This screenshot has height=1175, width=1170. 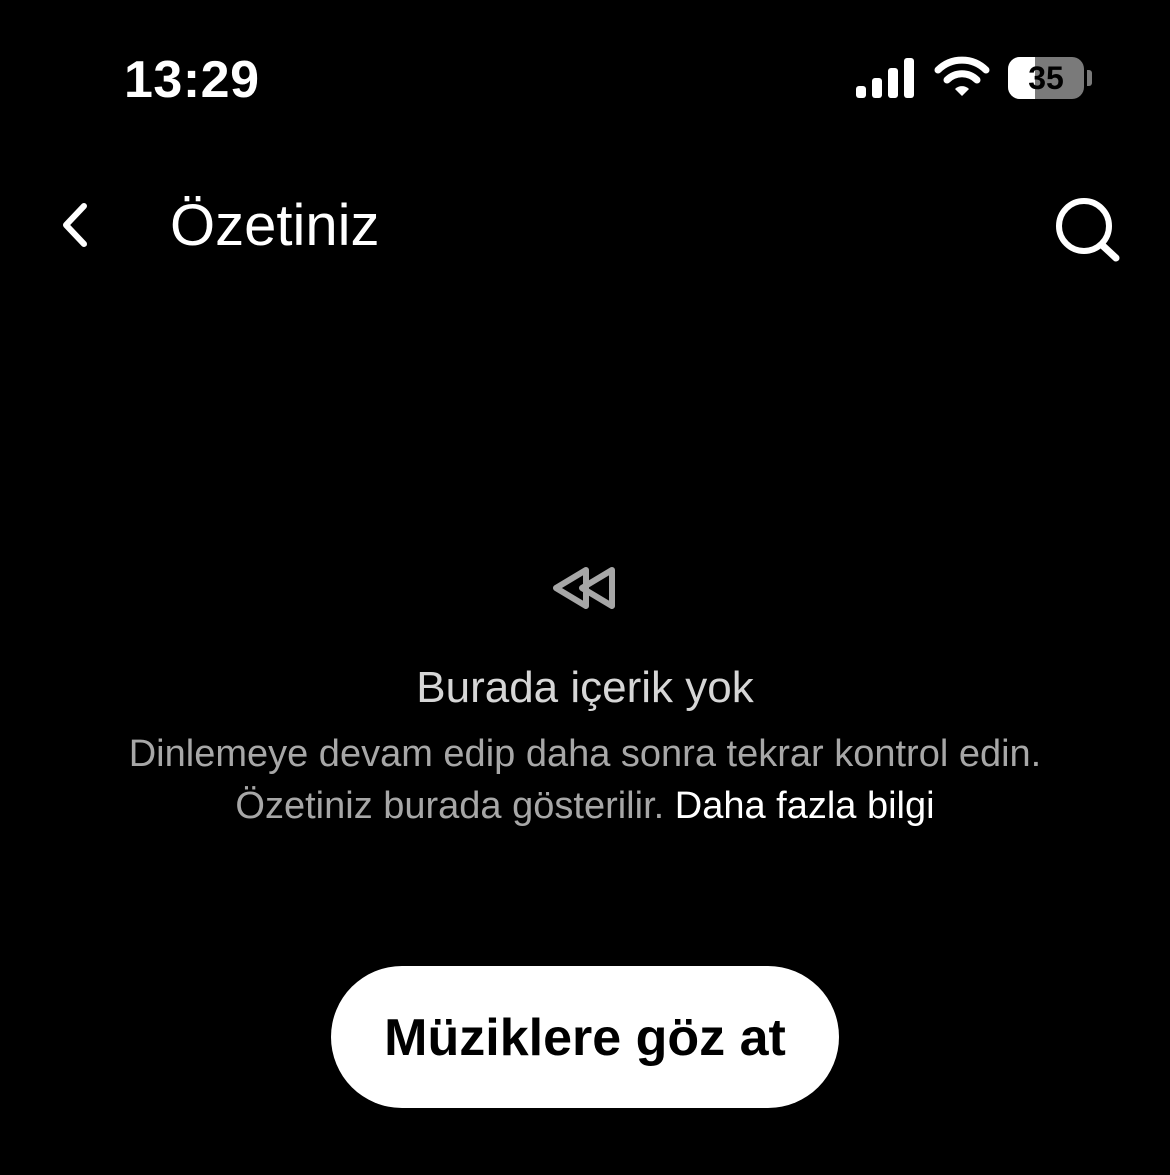 What do you see at coordinates (450, 806) in the screenshot?
I see `description-line-2-text: Özetiniz burada gösterilir.` at bounding box center [450, 806].